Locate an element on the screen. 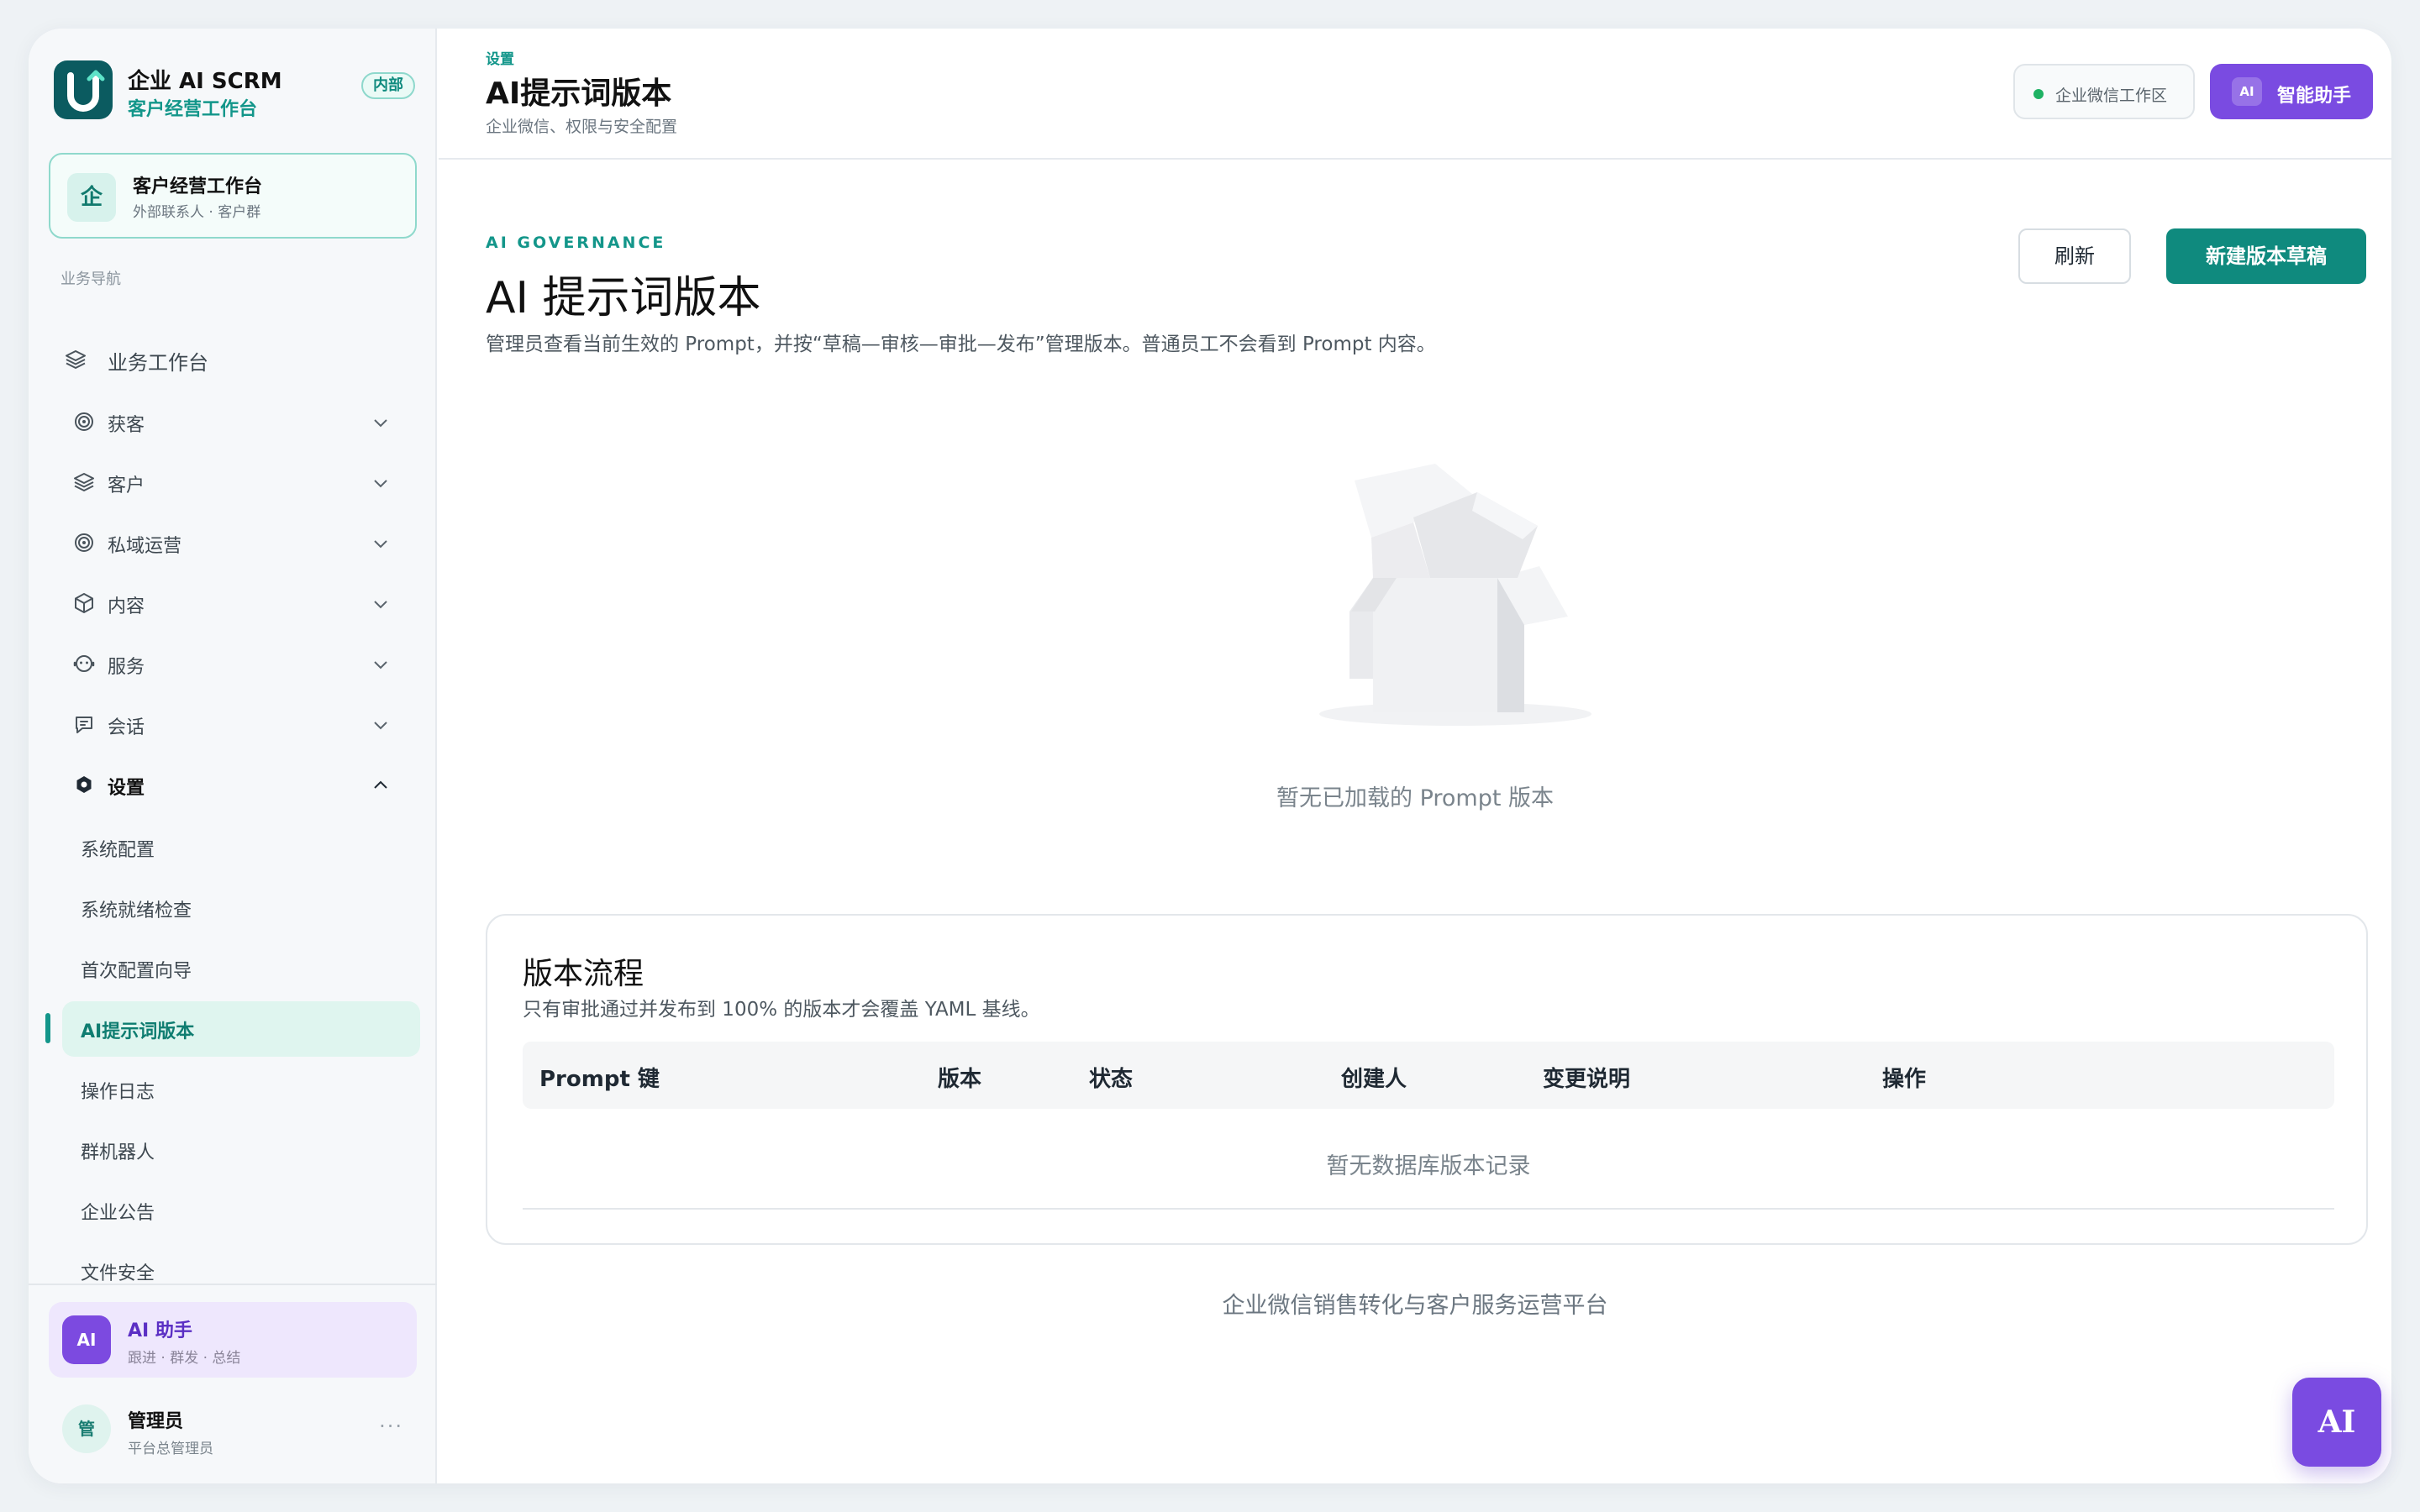 This screenshot has width=2420, height=1512. breadcrumb: 设置 is located at coordinates (500, 57).